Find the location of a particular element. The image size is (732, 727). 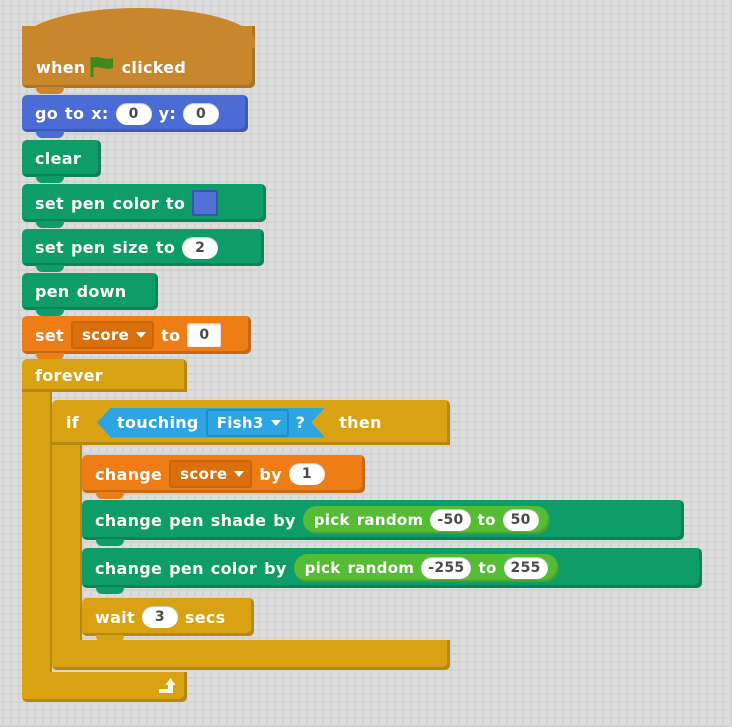

if-label-if: if is located at coordinates (73, 422).